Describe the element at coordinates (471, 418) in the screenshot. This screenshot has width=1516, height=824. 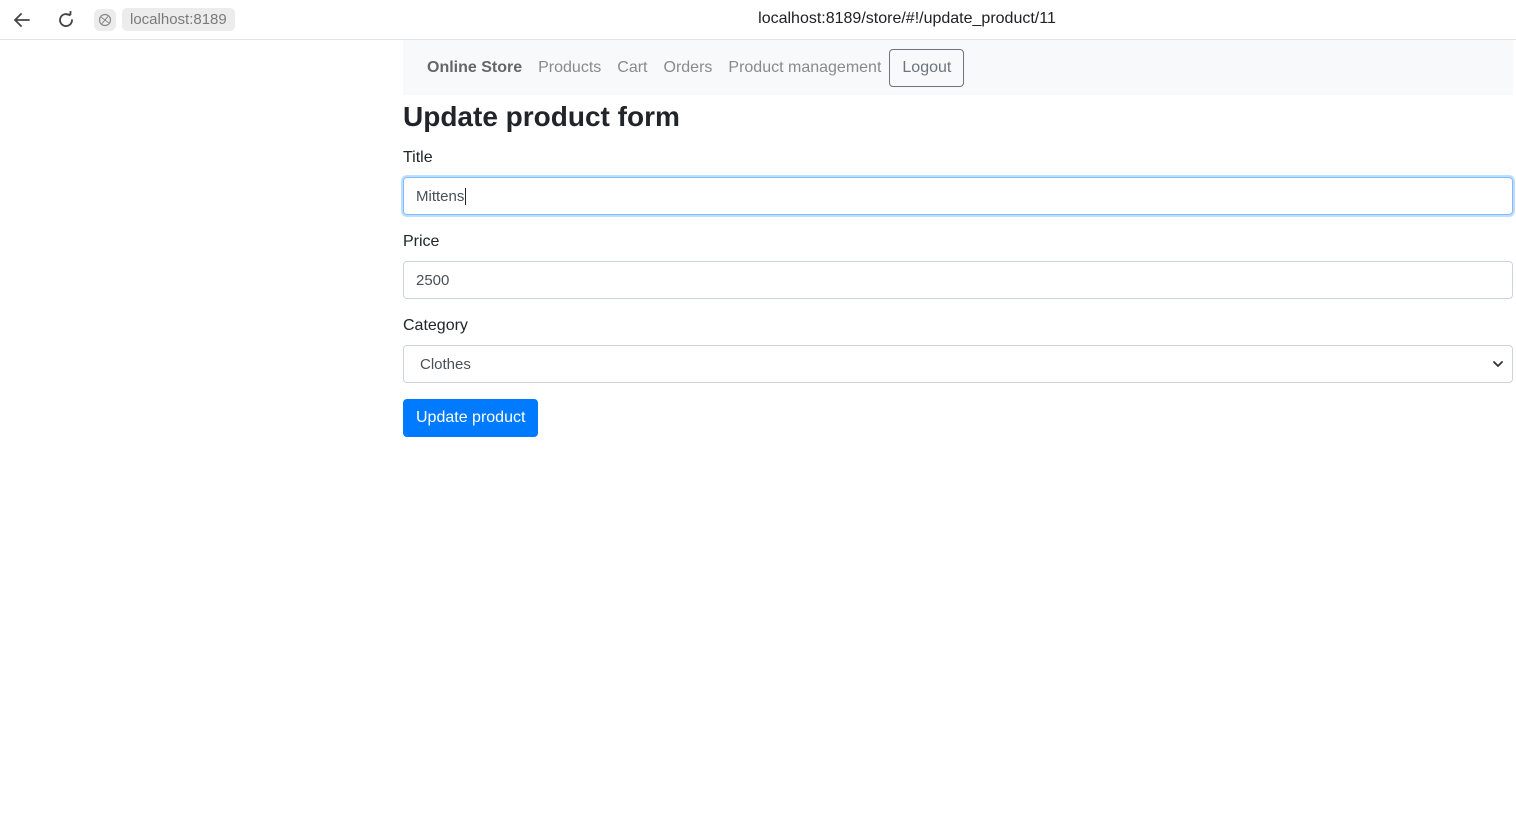
I see `update-product-button: Update product` at that location.